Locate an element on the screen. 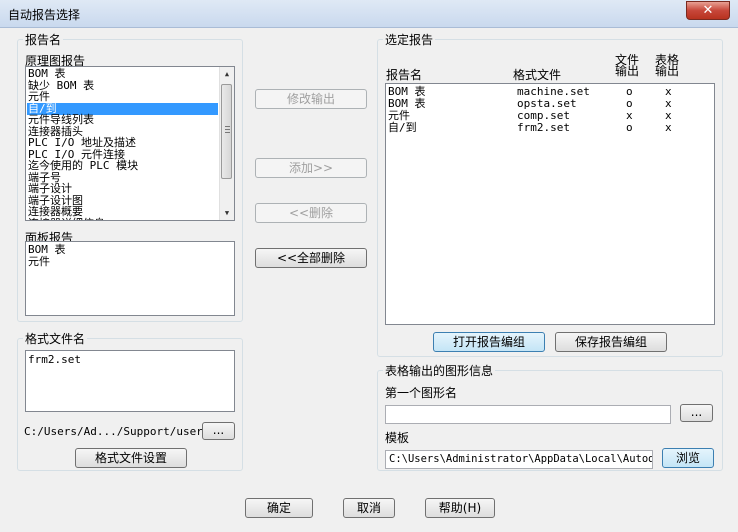 The width and height of the screenshot is (738, 532). help-button: 帮助(H) is located at coordinates (460, 508).